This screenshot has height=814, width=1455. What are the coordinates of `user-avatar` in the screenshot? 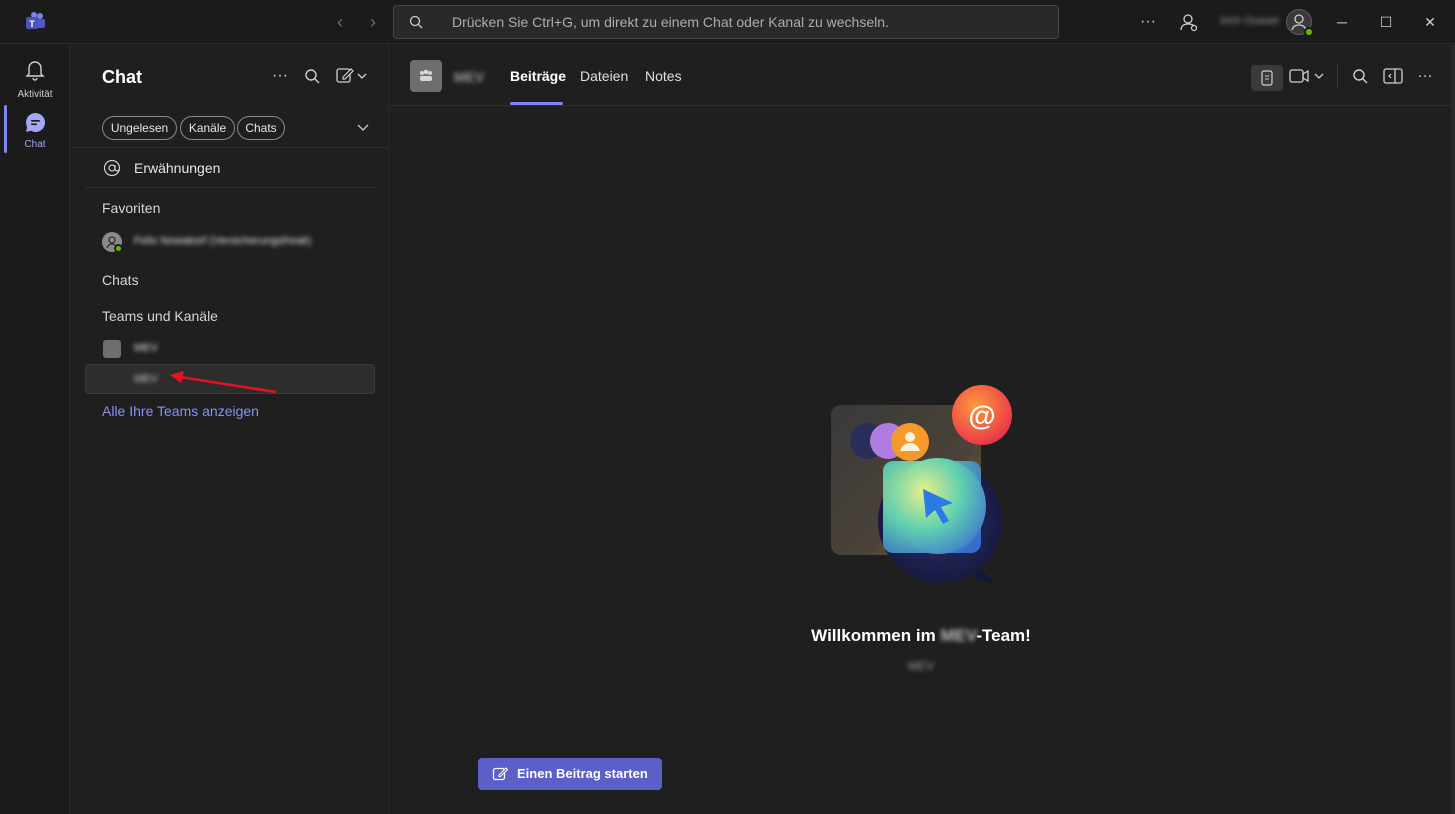 It's located at (1300, 23).